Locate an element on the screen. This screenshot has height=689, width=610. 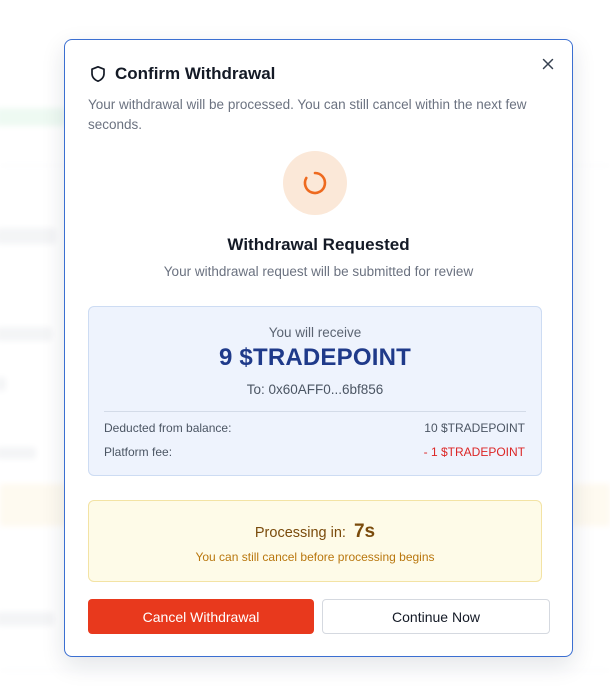
close-button is located at coordinates (548, 64).